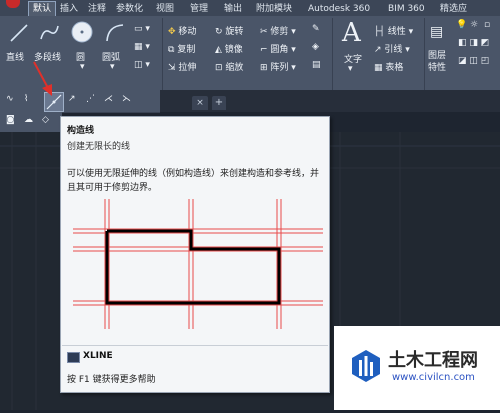  I want to click on ray-icon: ↗, so click(72, 99).